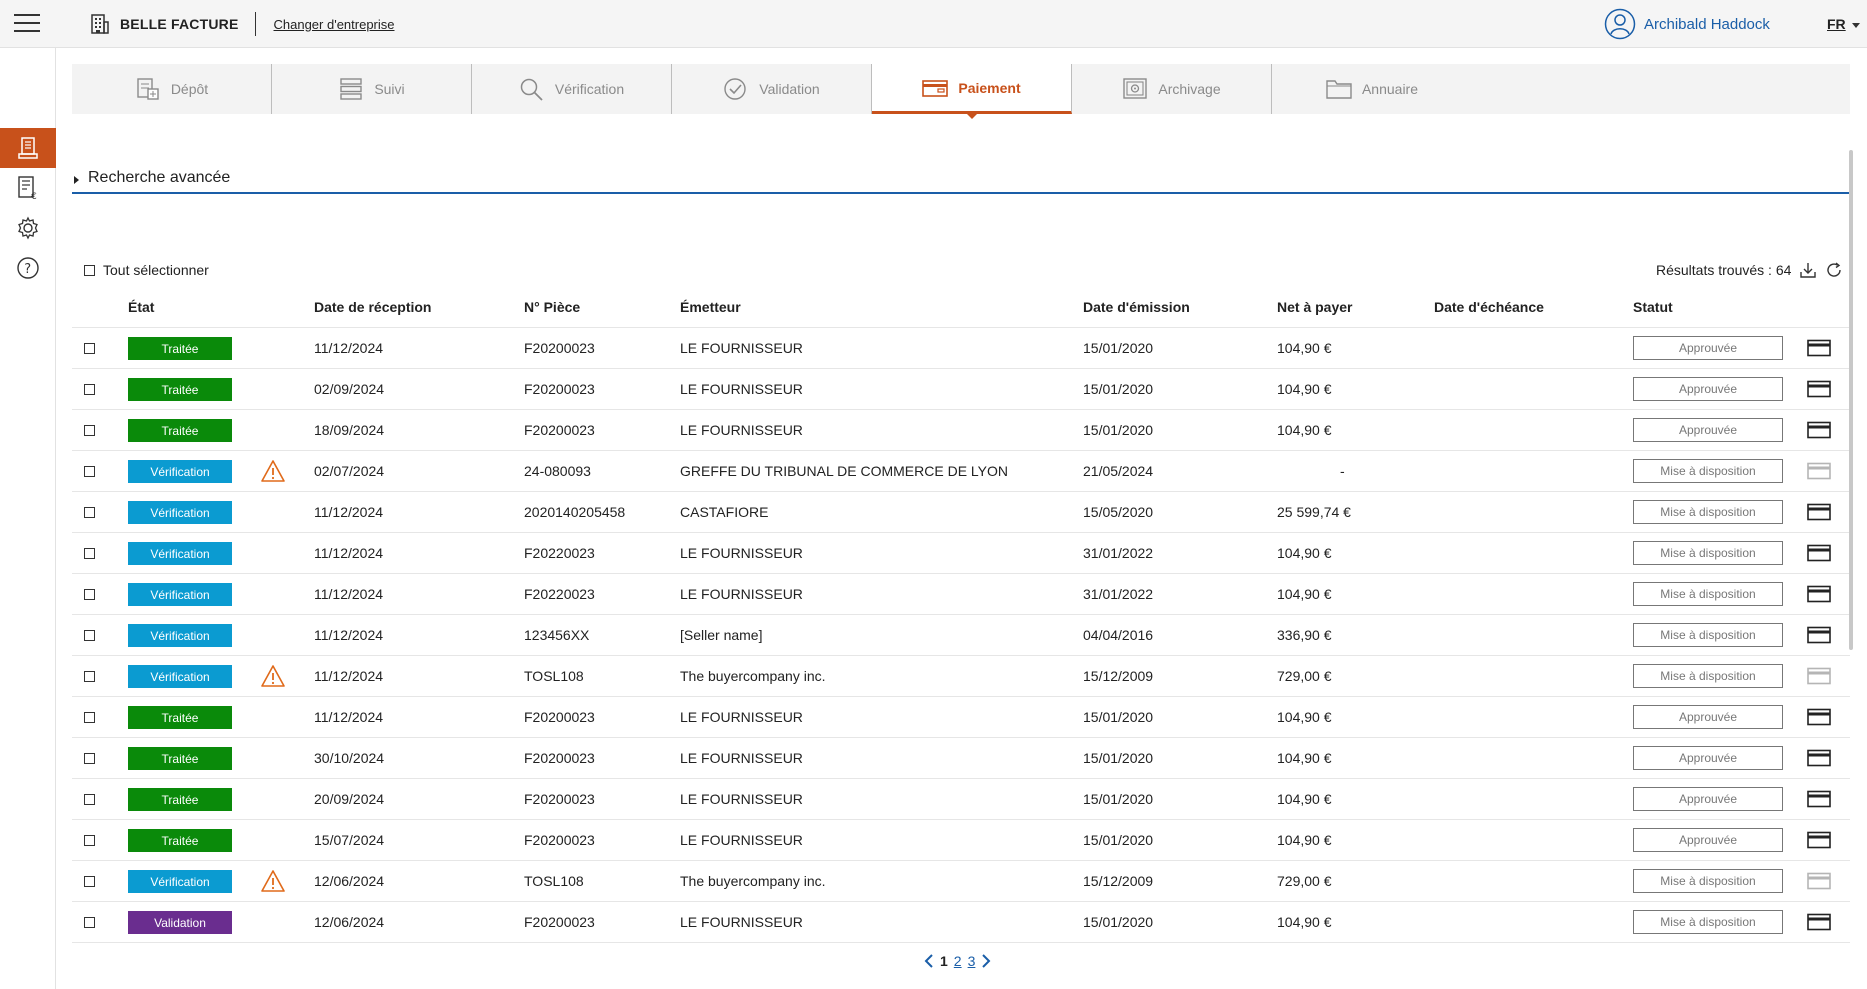 This screenshot has height=989, width=1867. Describe the element at coordinates (349, 758) in the screenshot. I see `cell-date-reception: 30/10/2024` at that location.